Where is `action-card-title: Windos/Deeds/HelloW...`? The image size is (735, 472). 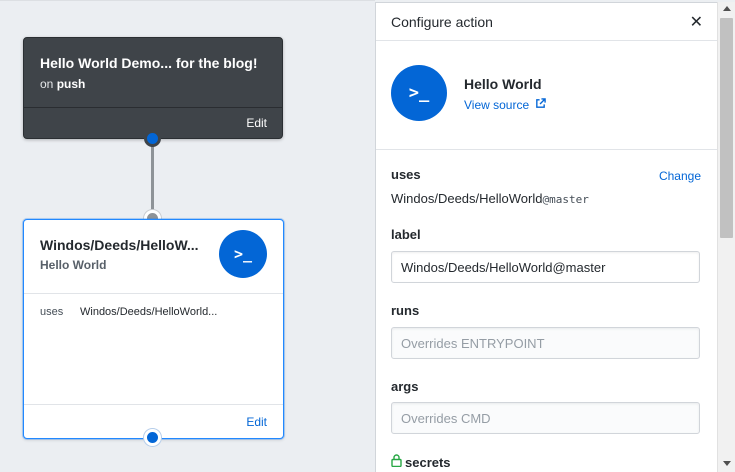
action-card-title: Windos/Deeds/HelloW... is located at coordinates (119, 245).